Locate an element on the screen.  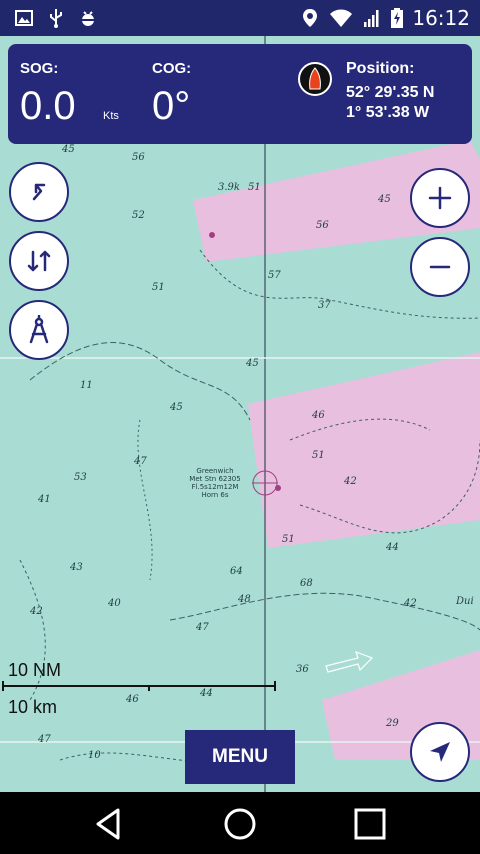
swap-direction-button is located at coordinates (39, 261).